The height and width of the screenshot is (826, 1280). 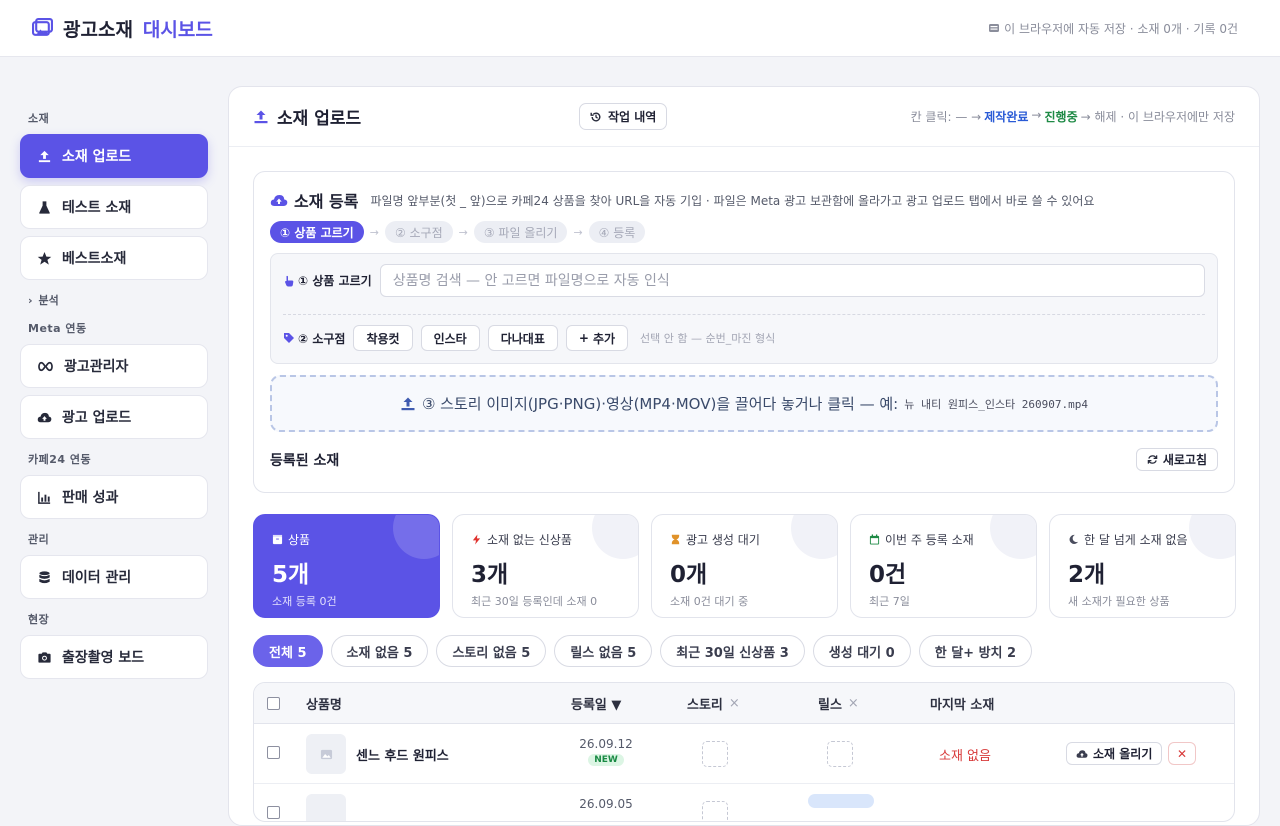 I want to click on stat-label: 상품, so click(x=346, y=539).